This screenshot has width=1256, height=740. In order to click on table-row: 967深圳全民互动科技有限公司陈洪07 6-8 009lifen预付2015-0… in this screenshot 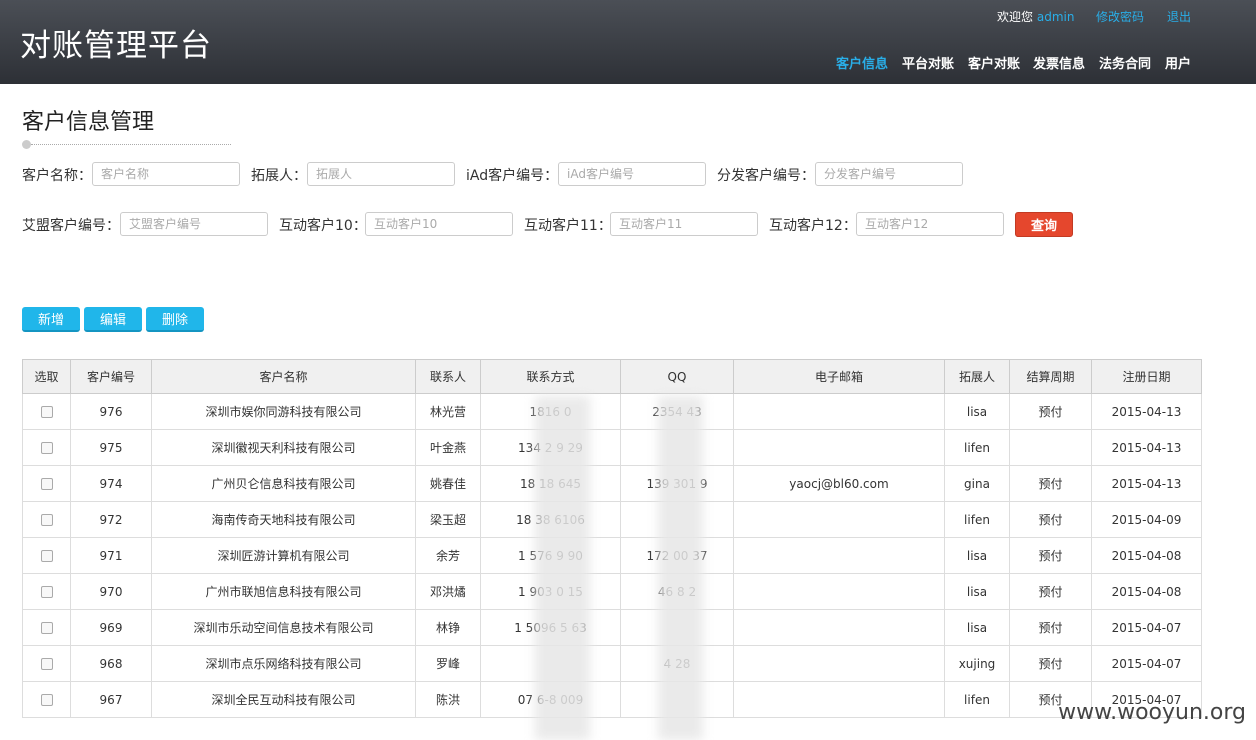, I will do `click(612, 699)`.